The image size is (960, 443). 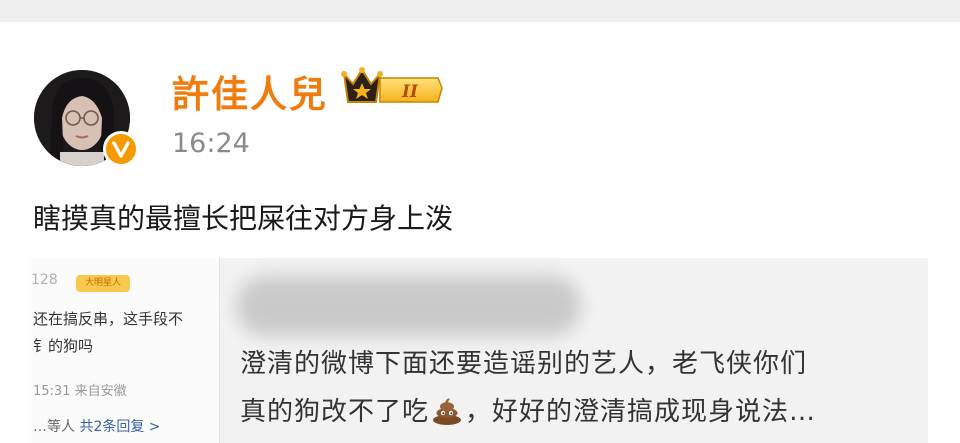 I want to click on thumbnail-number: 128, so click(x=44, y=280).